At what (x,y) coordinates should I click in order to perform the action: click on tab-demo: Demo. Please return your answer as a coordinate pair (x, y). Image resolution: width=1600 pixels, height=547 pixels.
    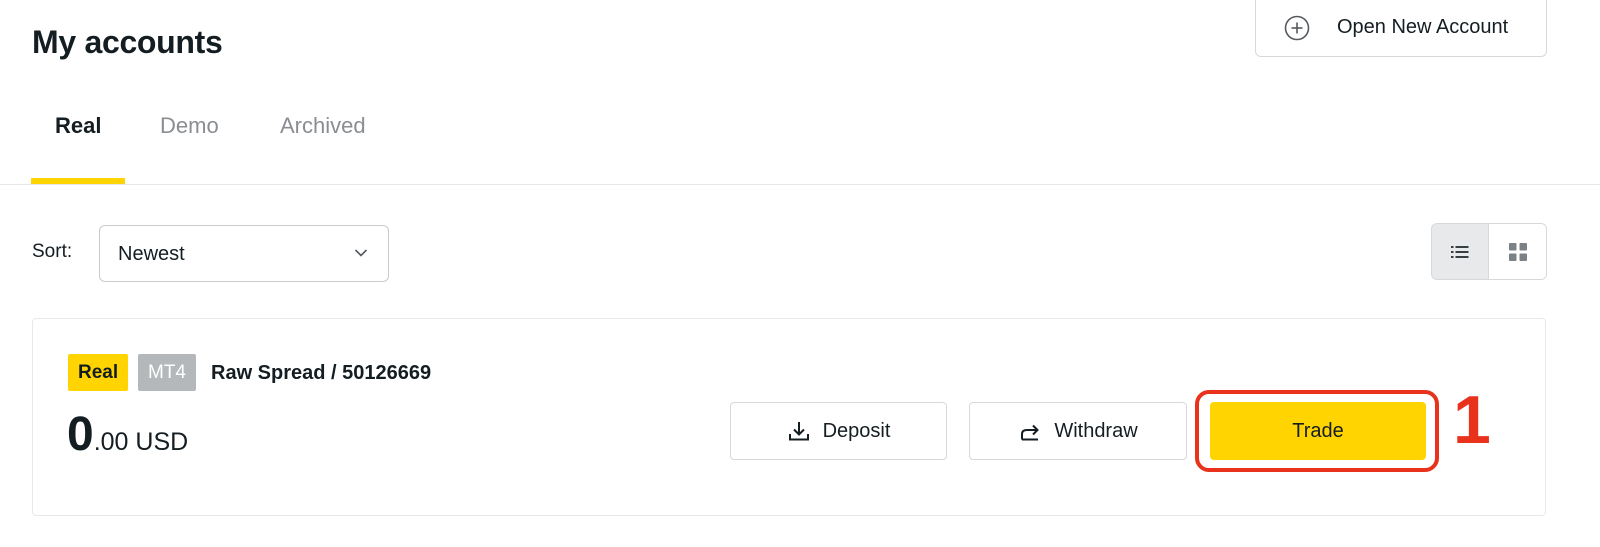
    Looking at the image, I should click on (189, 126).